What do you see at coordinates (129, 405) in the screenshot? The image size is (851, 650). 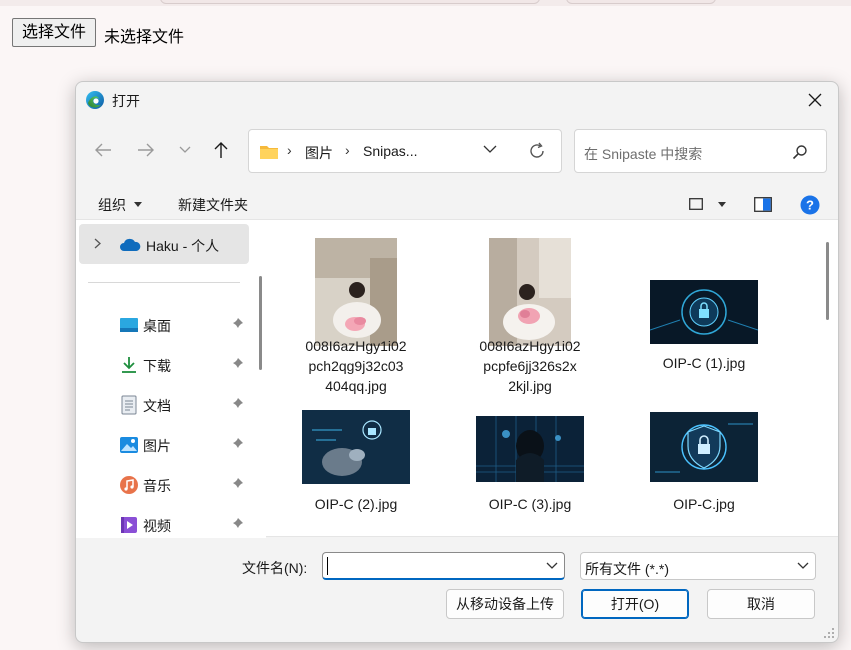 I see `document-icon` at bounding box center [129, 405].